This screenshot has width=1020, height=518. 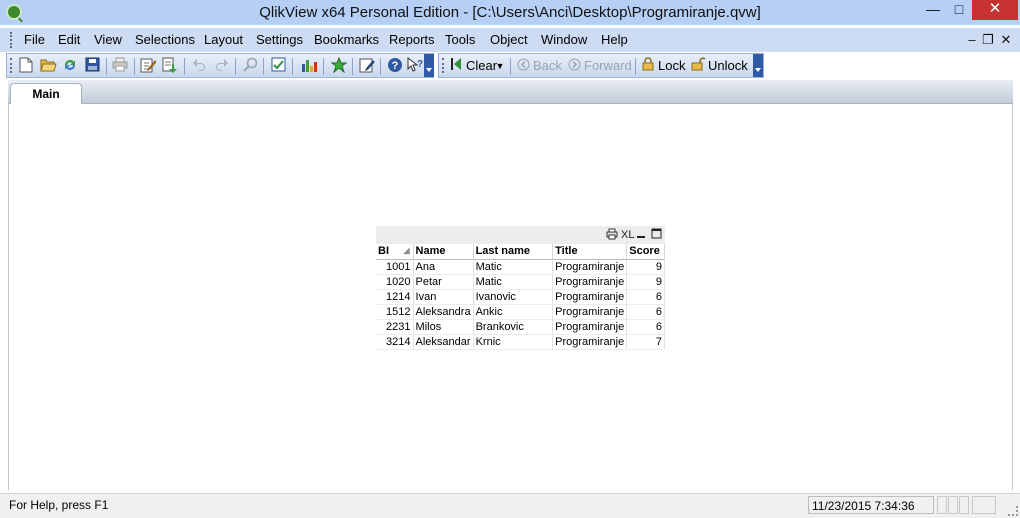 What do you see at coordinates (69, 40) in the screenshot?
I see `menu-edit: Edit` at bounding box center [69, 40].